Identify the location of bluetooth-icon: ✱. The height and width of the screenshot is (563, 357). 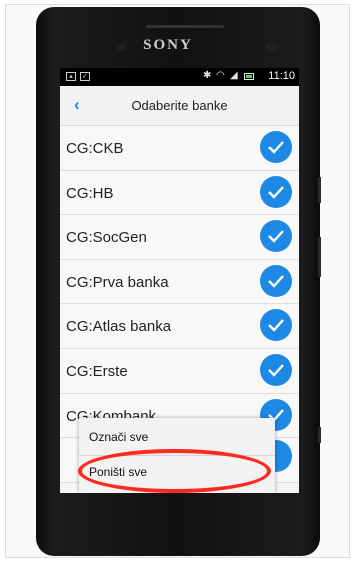
(207, 75).